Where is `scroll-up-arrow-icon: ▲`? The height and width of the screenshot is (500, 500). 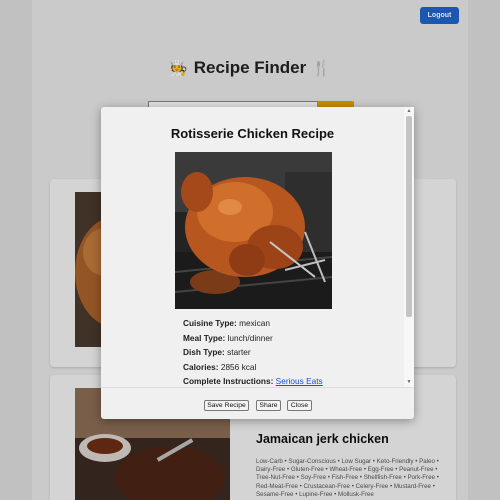 scroll-up-arrow-icon: ▲ is located at coordinates (409, 111).